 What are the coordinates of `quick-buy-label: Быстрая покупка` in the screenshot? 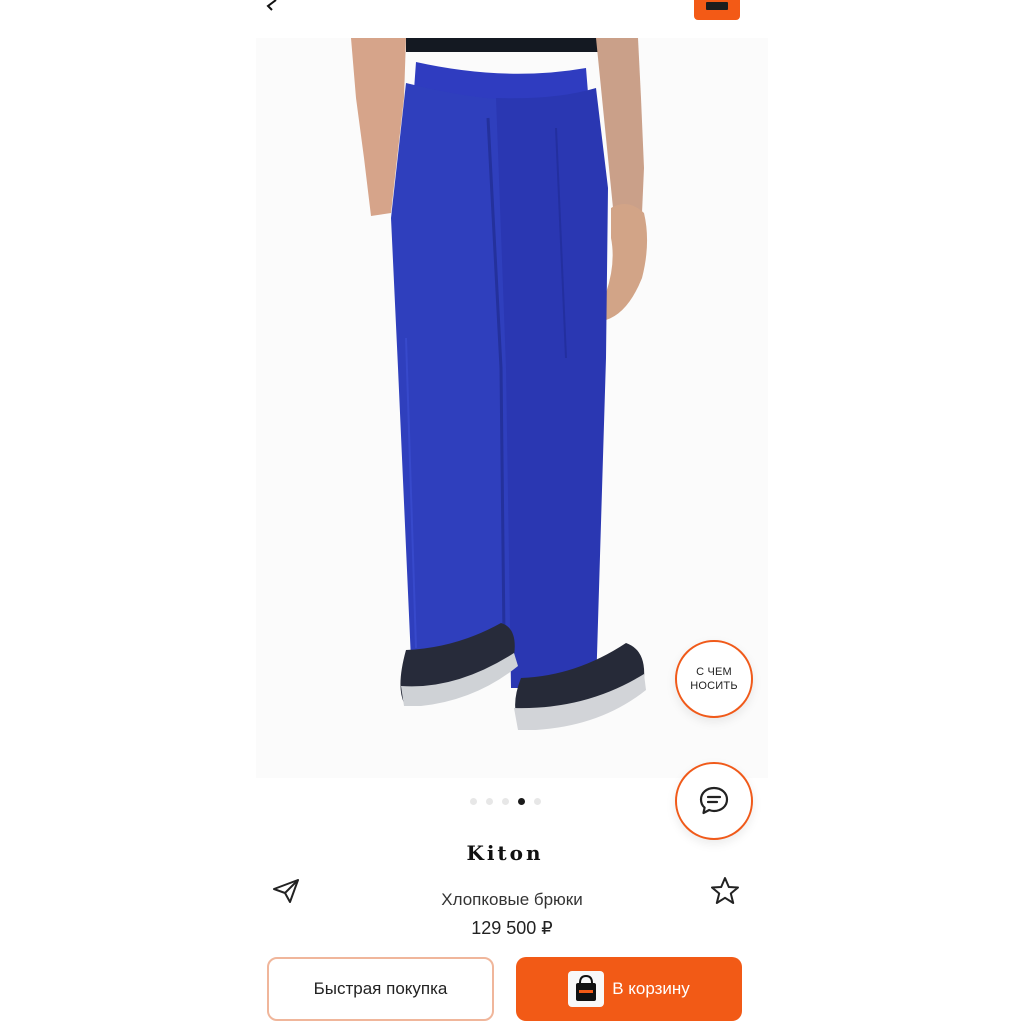 It's located at (380, 988).